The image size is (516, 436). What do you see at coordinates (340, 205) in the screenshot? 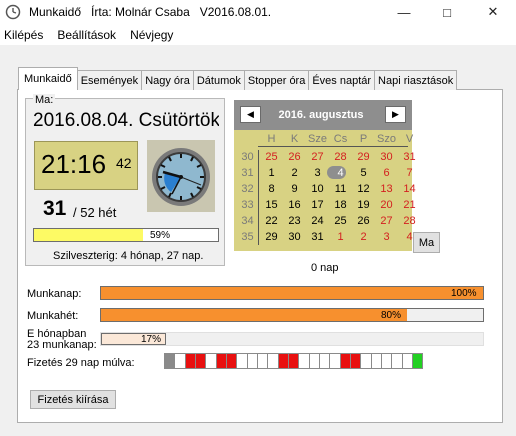
I see `calendar-day: 18` at bounding box center [340, 205].